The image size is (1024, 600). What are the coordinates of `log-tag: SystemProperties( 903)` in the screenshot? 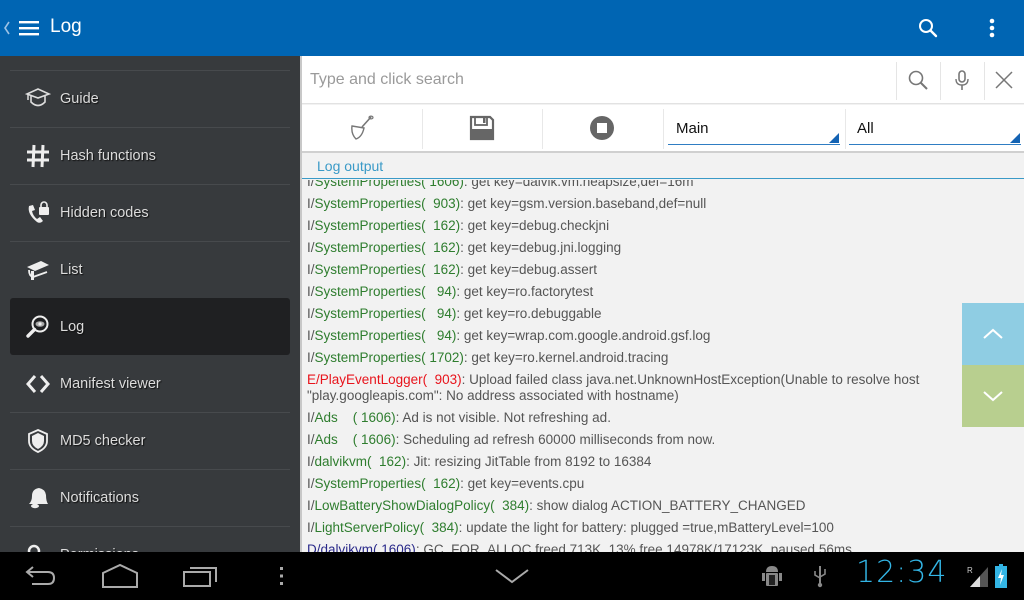 It's located at (387, 203).